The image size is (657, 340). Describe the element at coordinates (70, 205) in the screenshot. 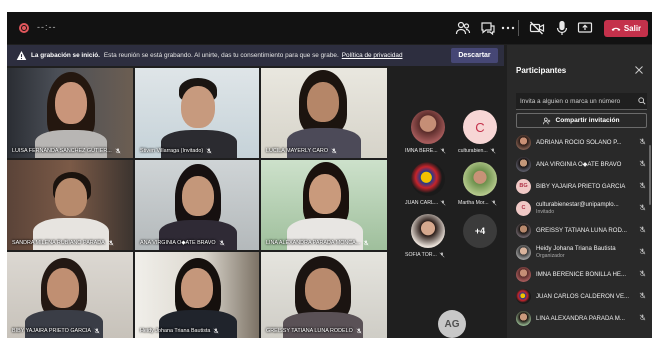

I see `video-tile: SANDRA MILENA RUBIANO PARADA` at that location.